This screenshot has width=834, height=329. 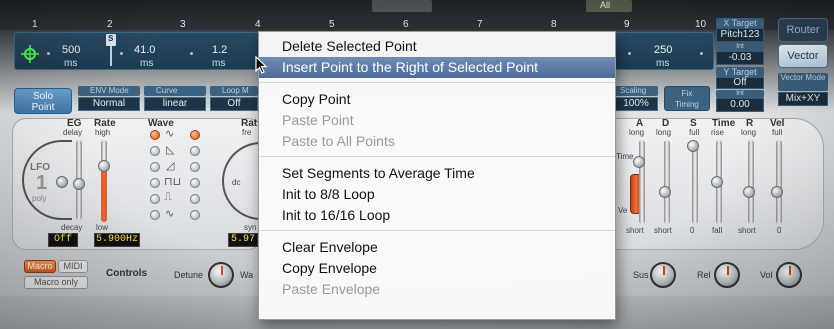 What do you see at coordinates (437, 215) in the screenshot?
I see `menu-item-init-16-16-loop: Init to 16/16 Loop` at bounding box center [437, 215].